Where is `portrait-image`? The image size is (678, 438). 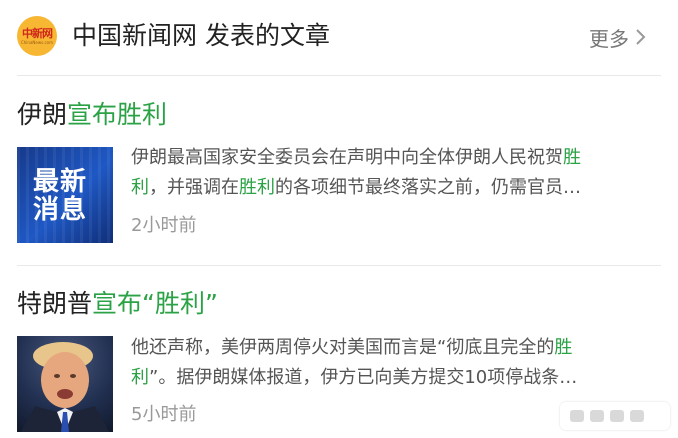 portrait-image is located at coordinates (65, 387).